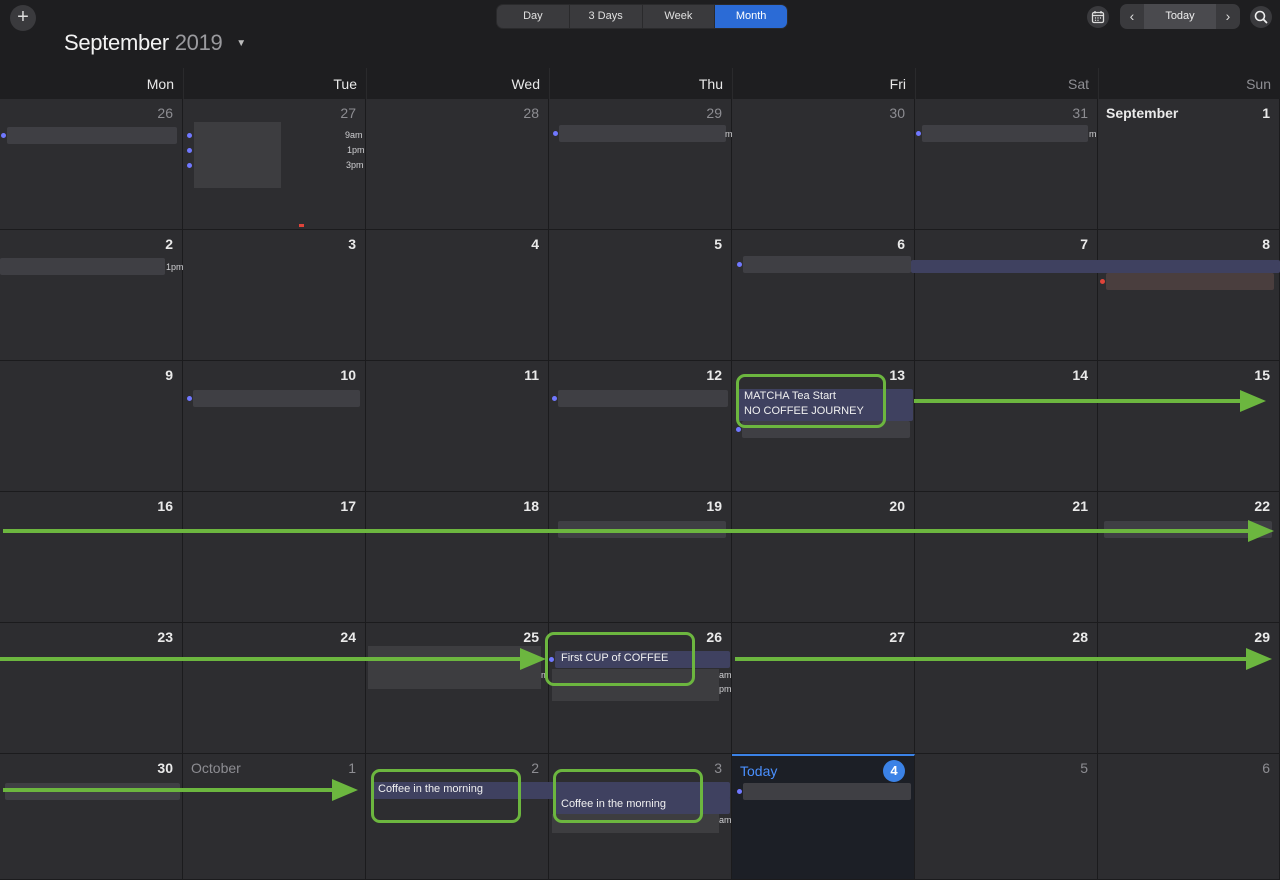  I want to click on today-button: Today, so click(1180, 16).